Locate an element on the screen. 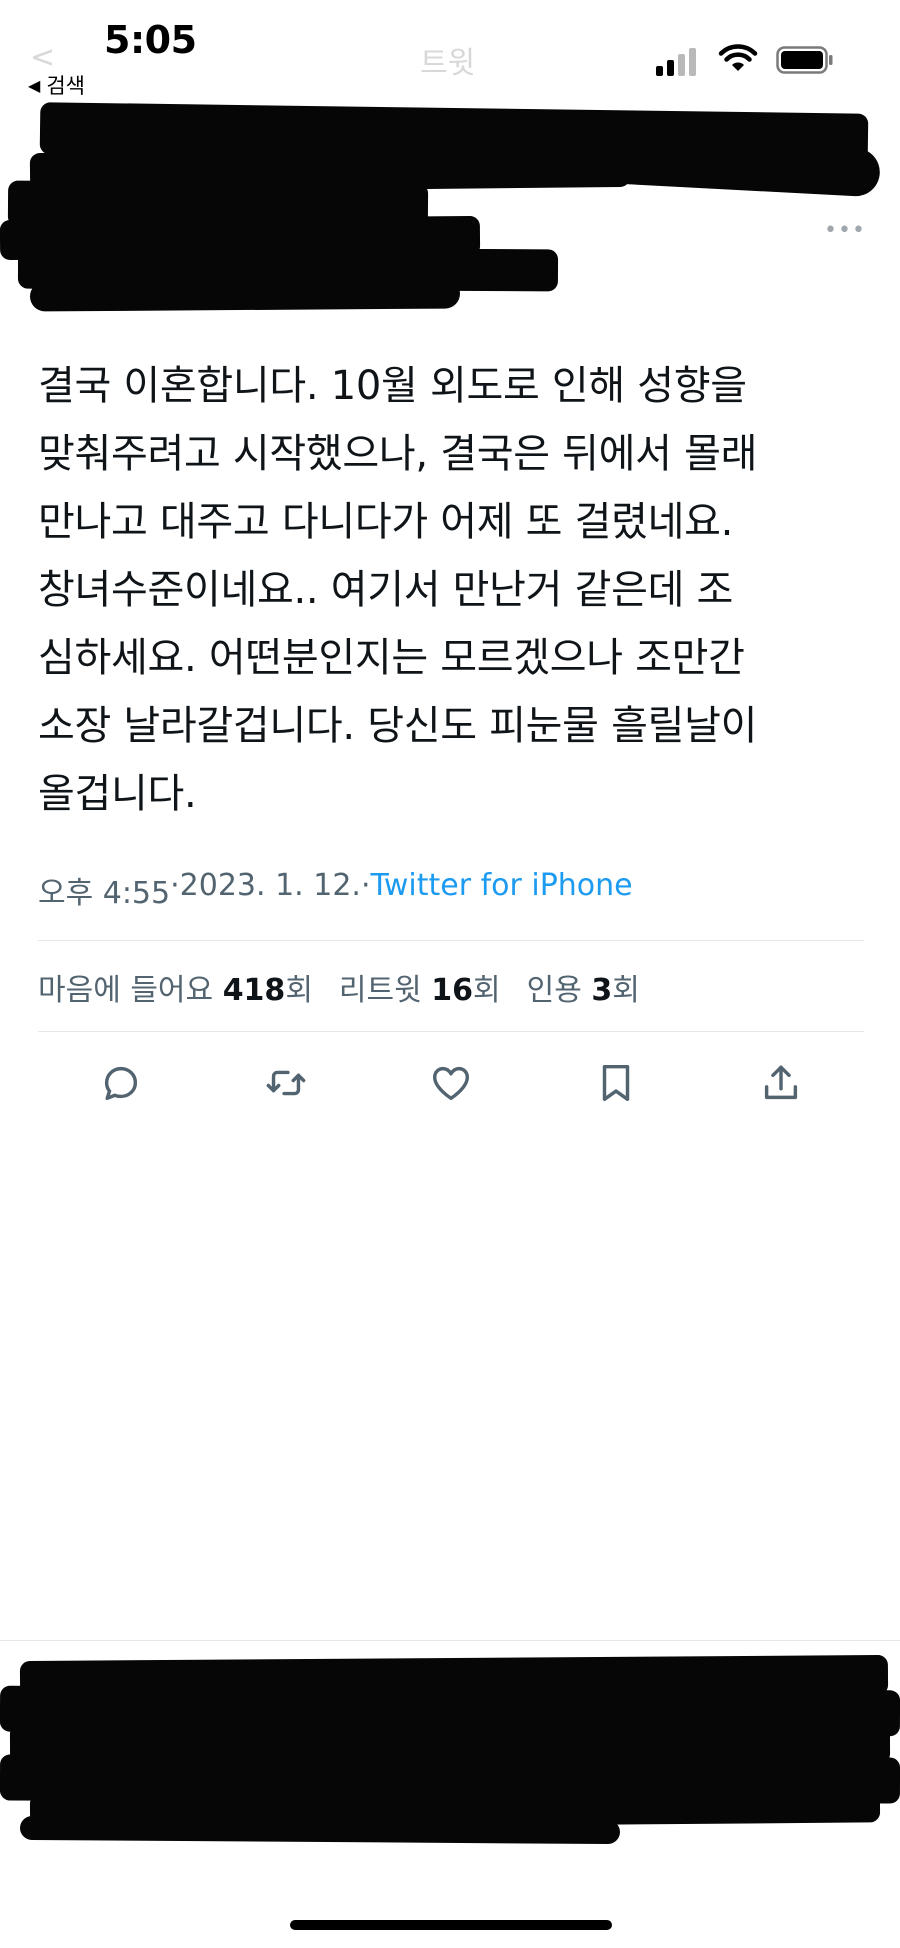 The width and height of the screenshot is (900, 1948). battery-icon is located at coordinates (805, 60).